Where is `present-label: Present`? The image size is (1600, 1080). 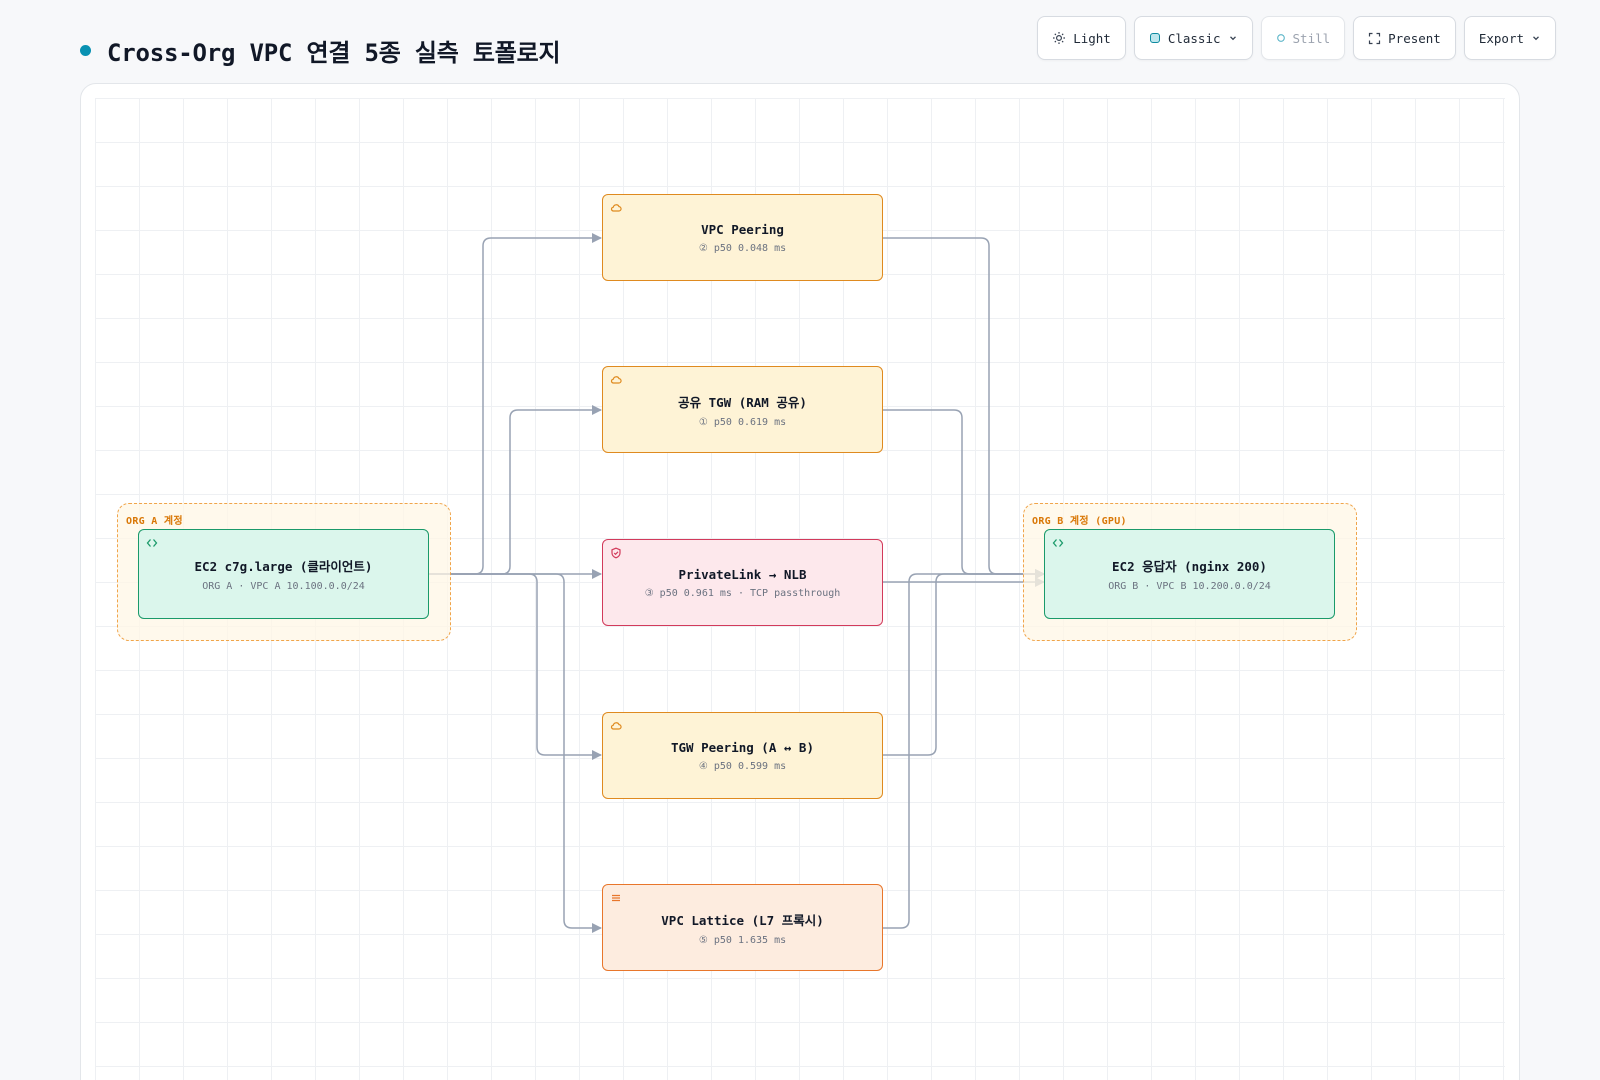
present-label: Present is located at coordinates (1414, 38).